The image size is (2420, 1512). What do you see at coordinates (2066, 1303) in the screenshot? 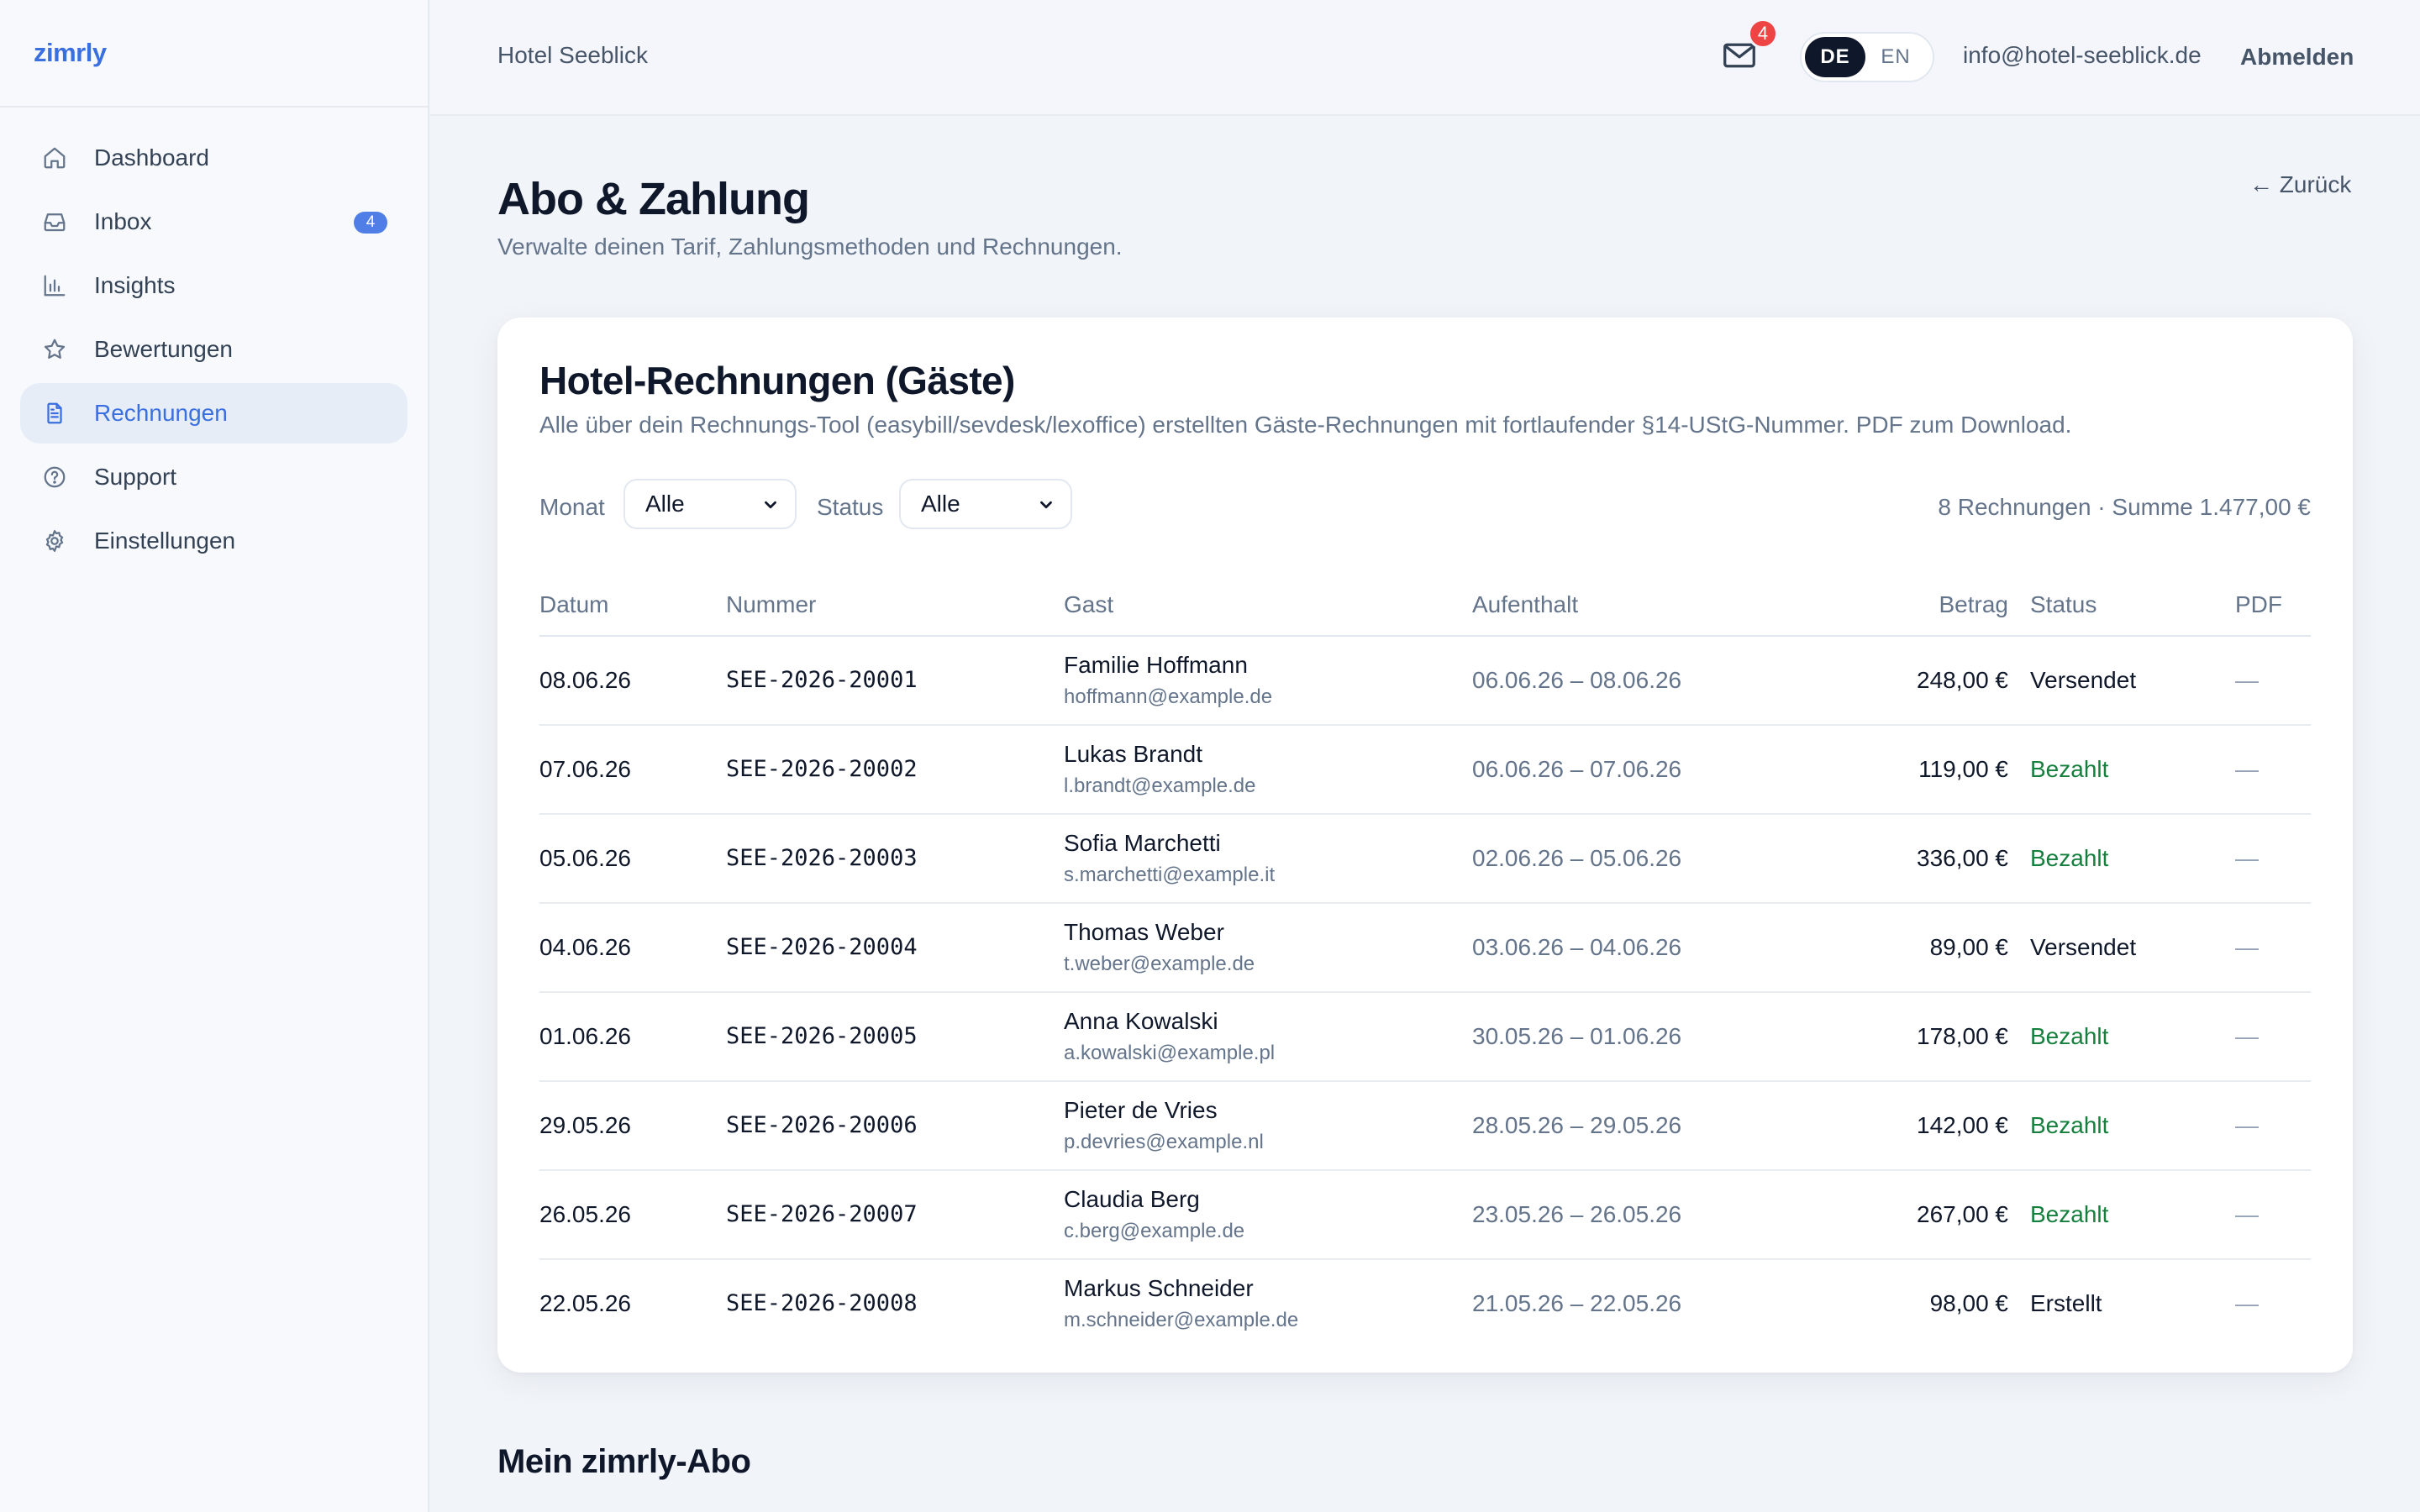
I see `invoice-status: Erstellt` at bounding box center [2066, 1303].